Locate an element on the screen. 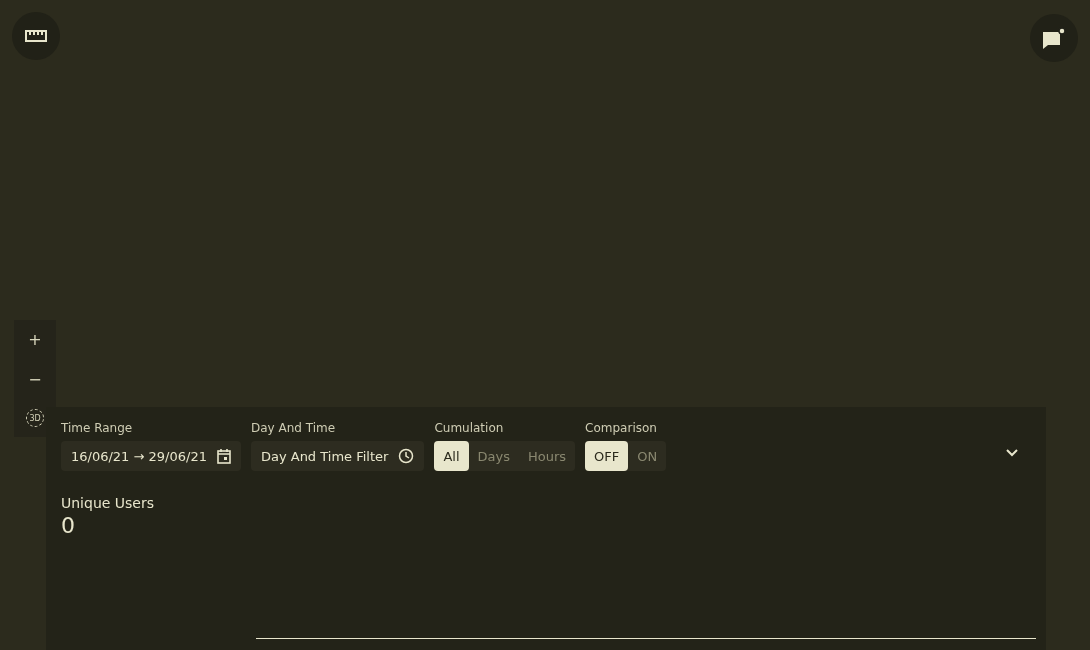 The height and width of the screenshot is (650, 1090). filter-label: Comparison is located at coordinates (621, 428).